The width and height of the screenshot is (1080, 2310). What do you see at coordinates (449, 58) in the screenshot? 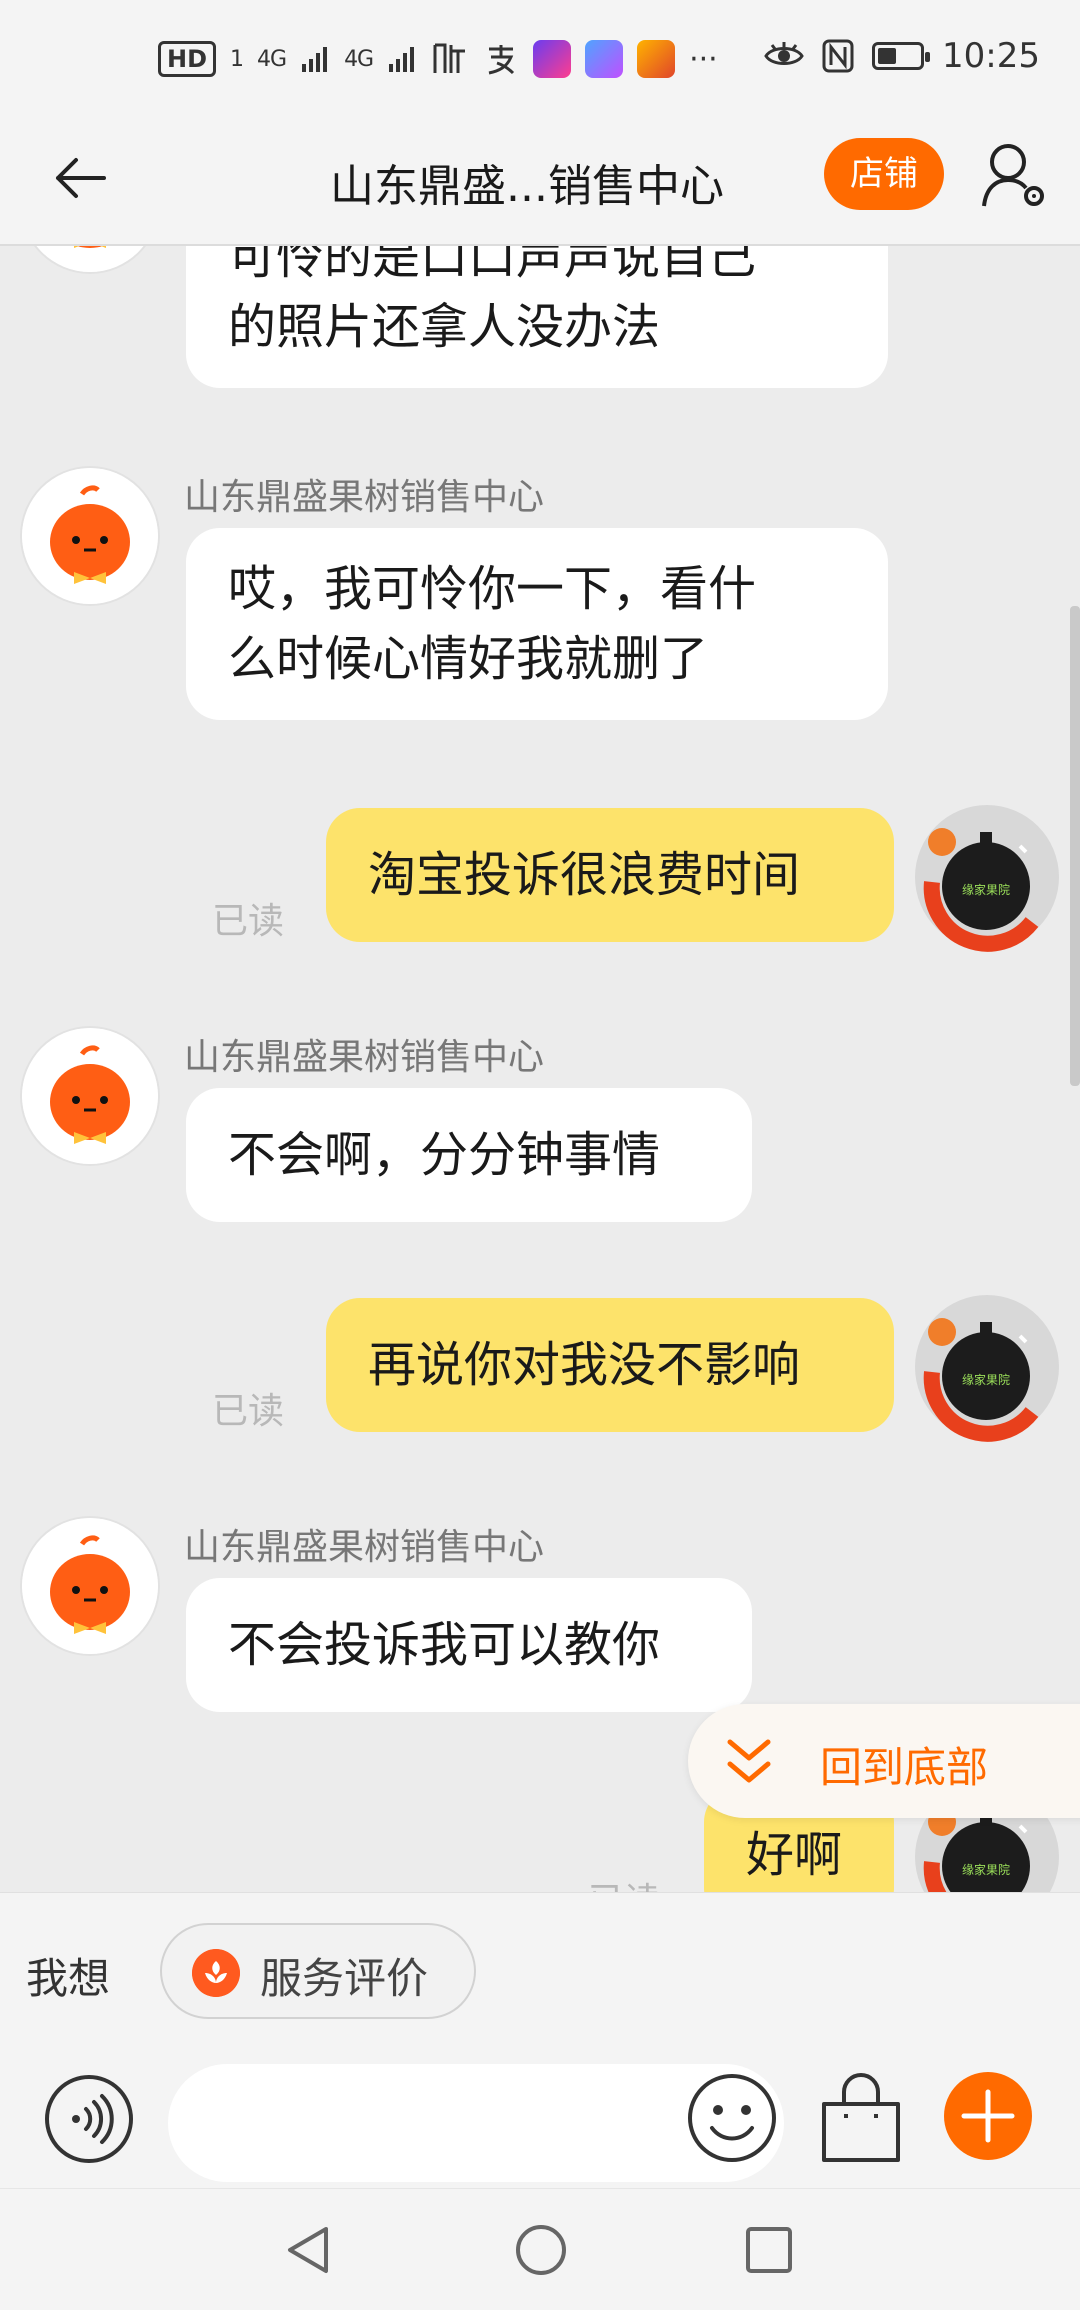
I see `listen-app-icon` at bounding box center [449, 58].